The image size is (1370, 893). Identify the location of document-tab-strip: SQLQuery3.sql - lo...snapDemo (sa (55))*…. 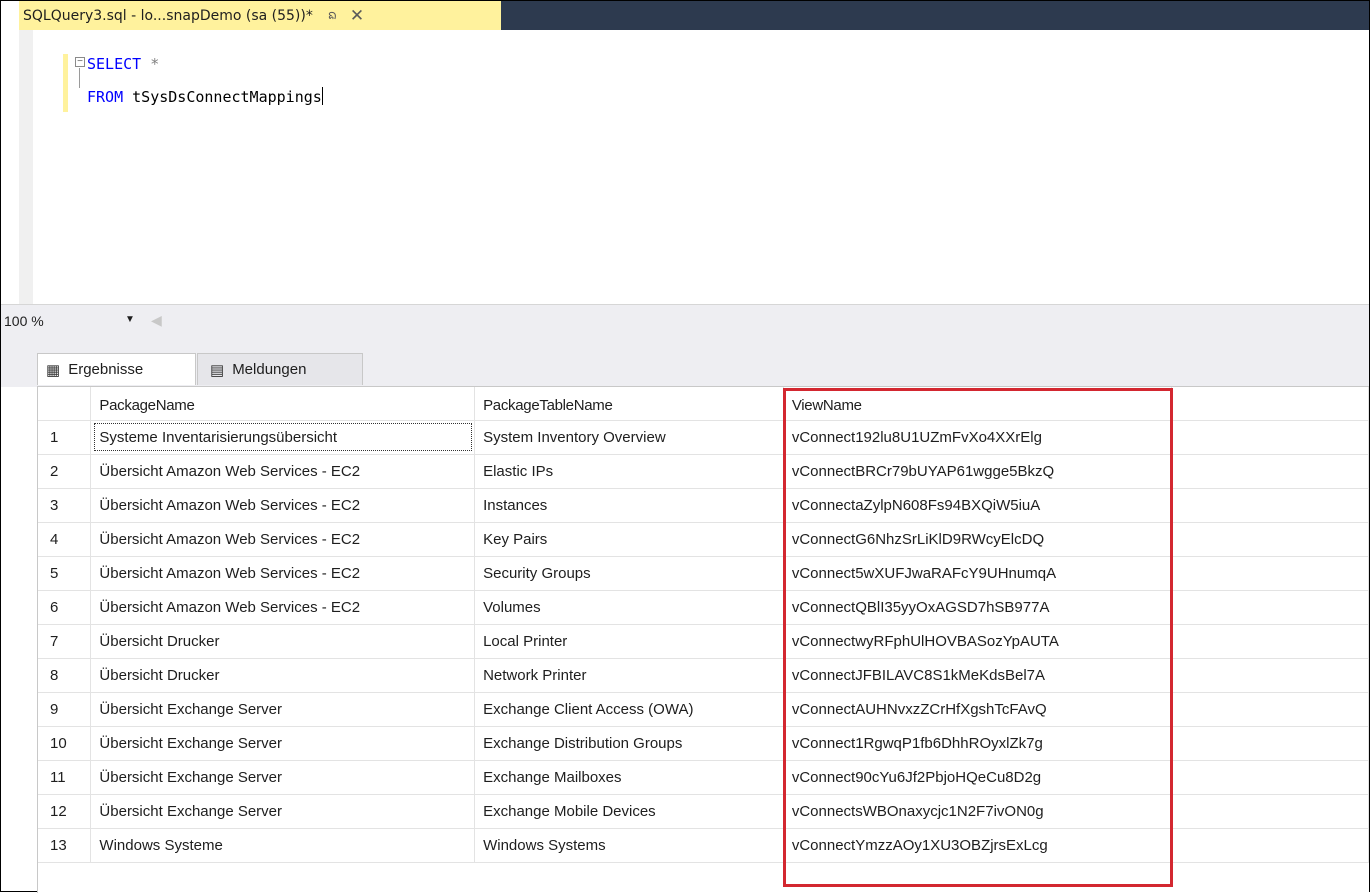
(685, 15).